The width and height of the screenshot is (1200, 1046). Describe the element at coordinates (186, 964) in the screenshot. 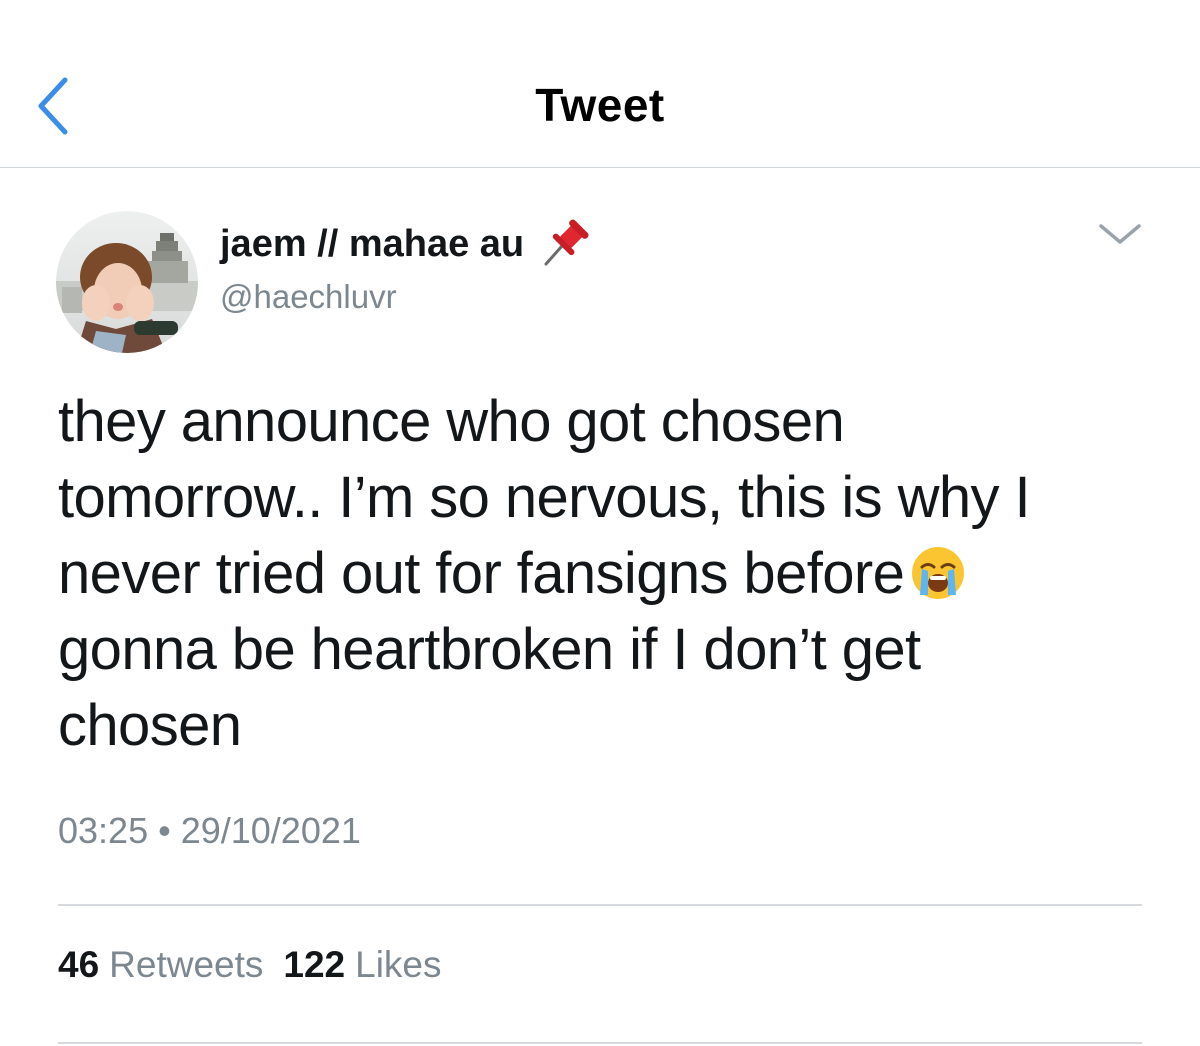

I see `retweets-label: Retweets` at that location.